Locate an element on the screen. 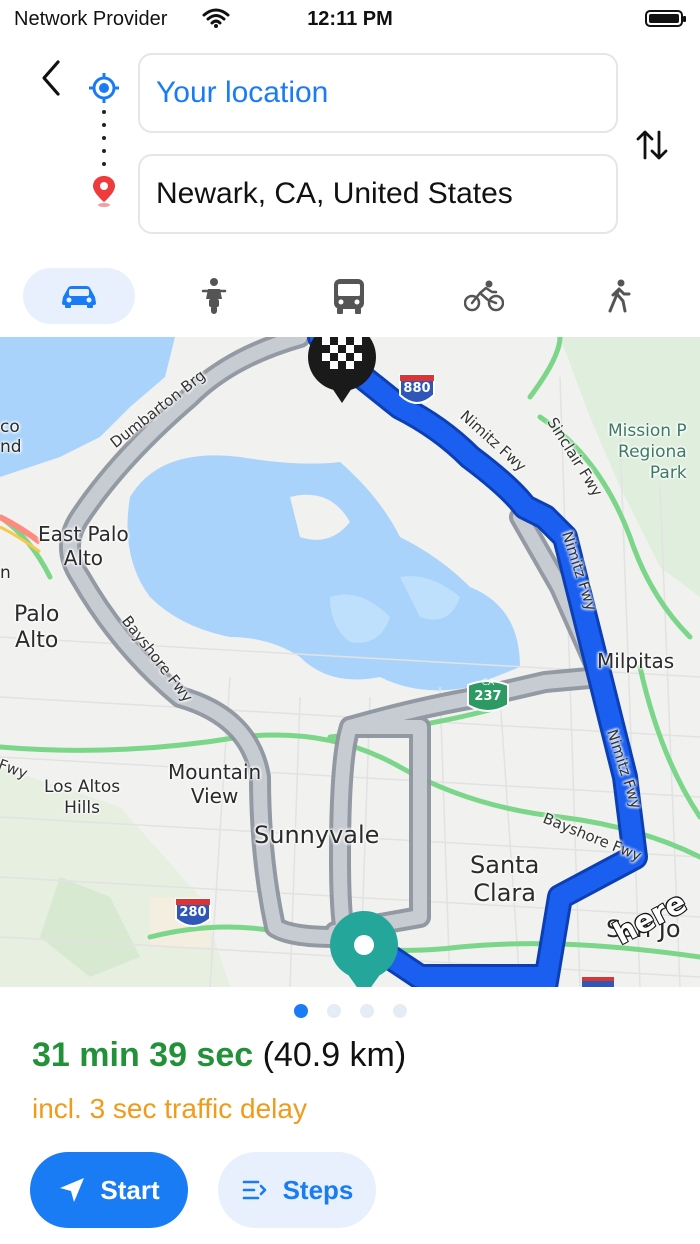  steps-list-icon is located at coordinates (254, 1190).